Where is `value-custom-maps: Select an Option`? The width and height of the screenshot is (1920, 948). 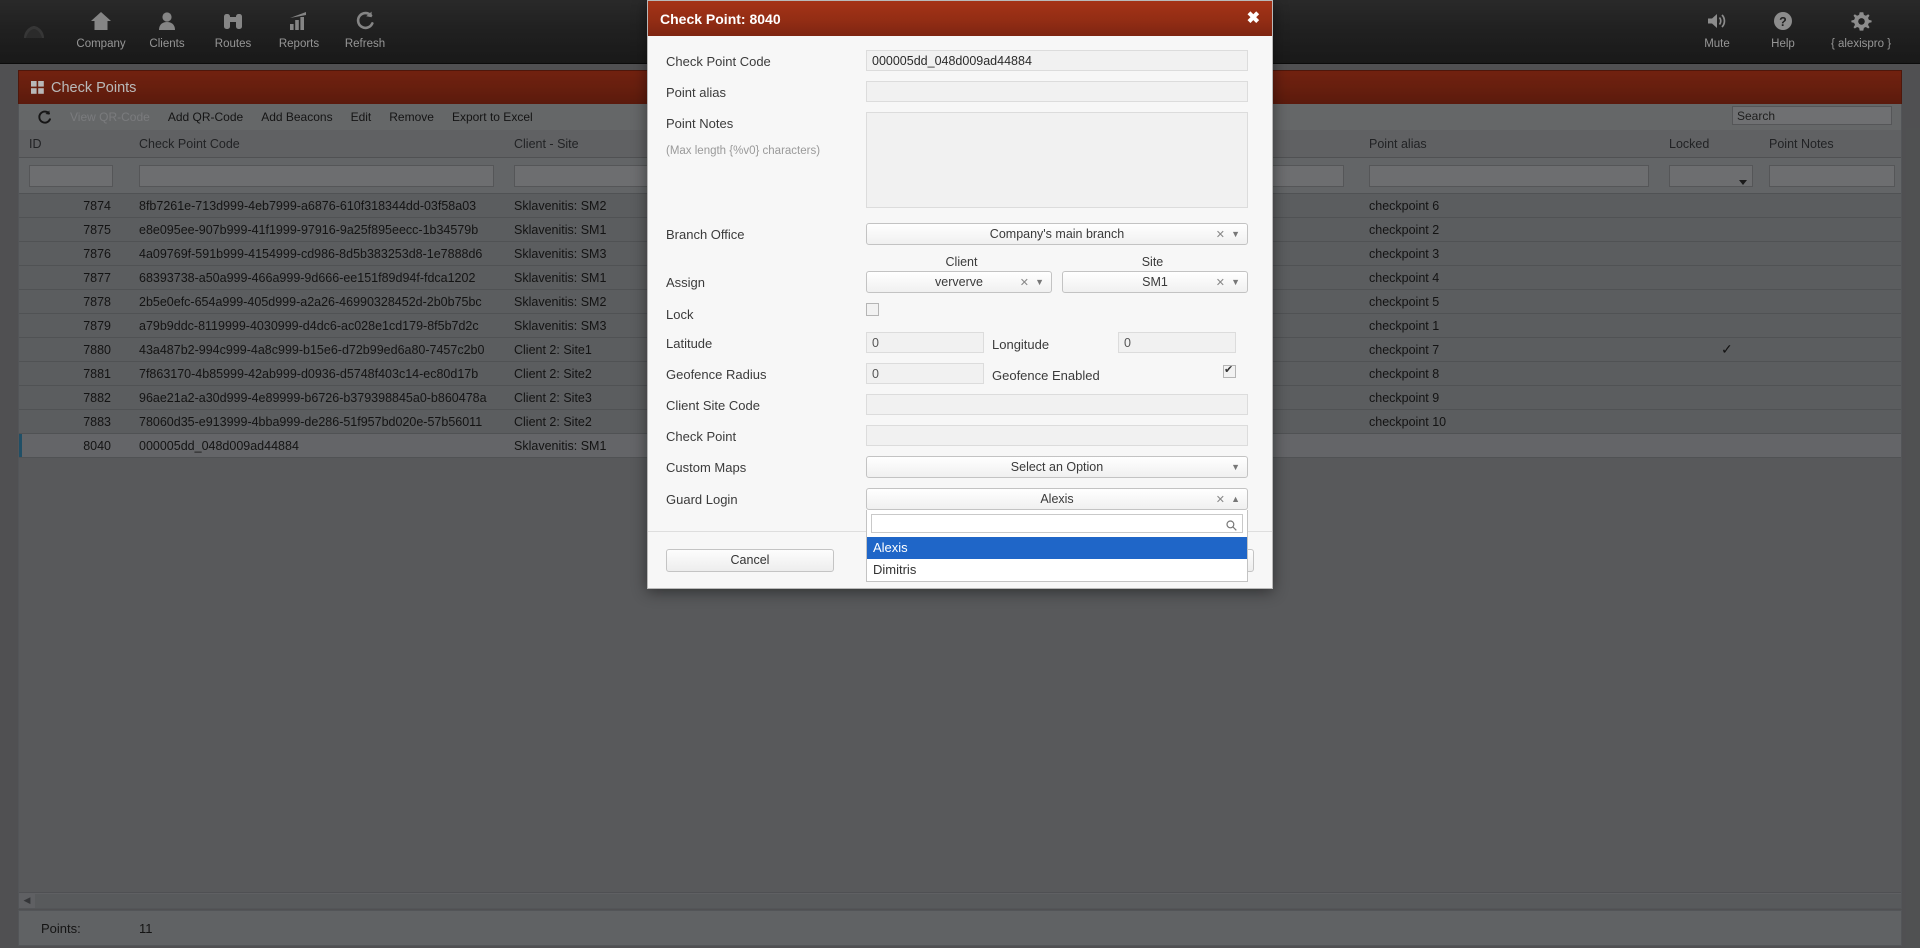
value-custom-maps: Select an Option is located at coordinates (1057, 467).